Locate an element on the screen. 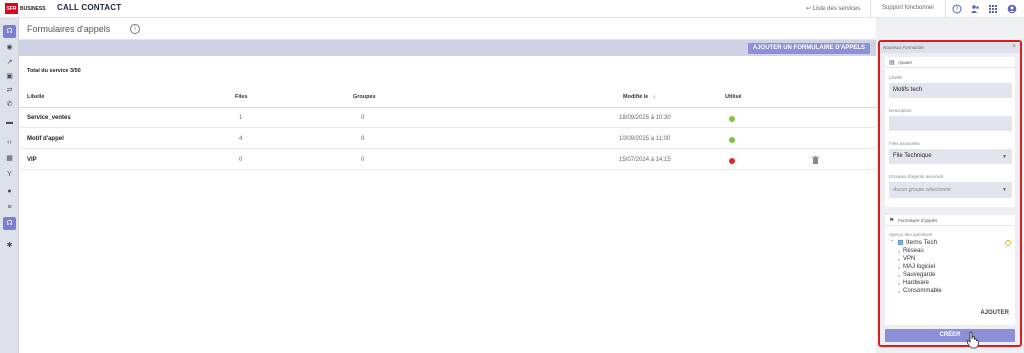 The height and width of the screenshot is (353, 1024). brand-logo: SFR BUSINESS is located at coordinates (25, 8).